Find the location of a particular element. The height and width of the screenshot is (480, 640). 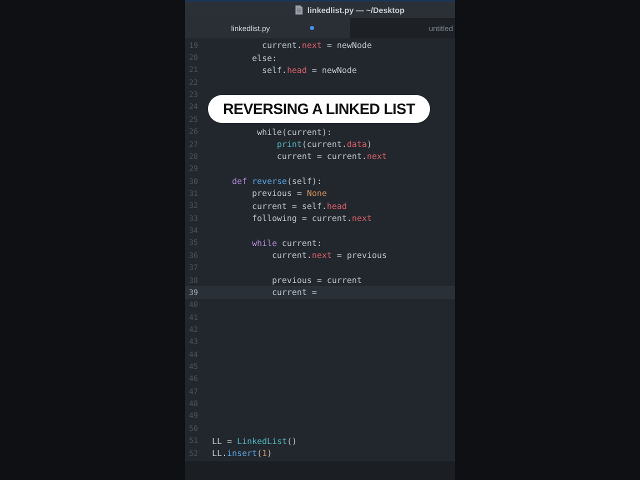

code-line: previous = None is located at coordinates (288, 193).